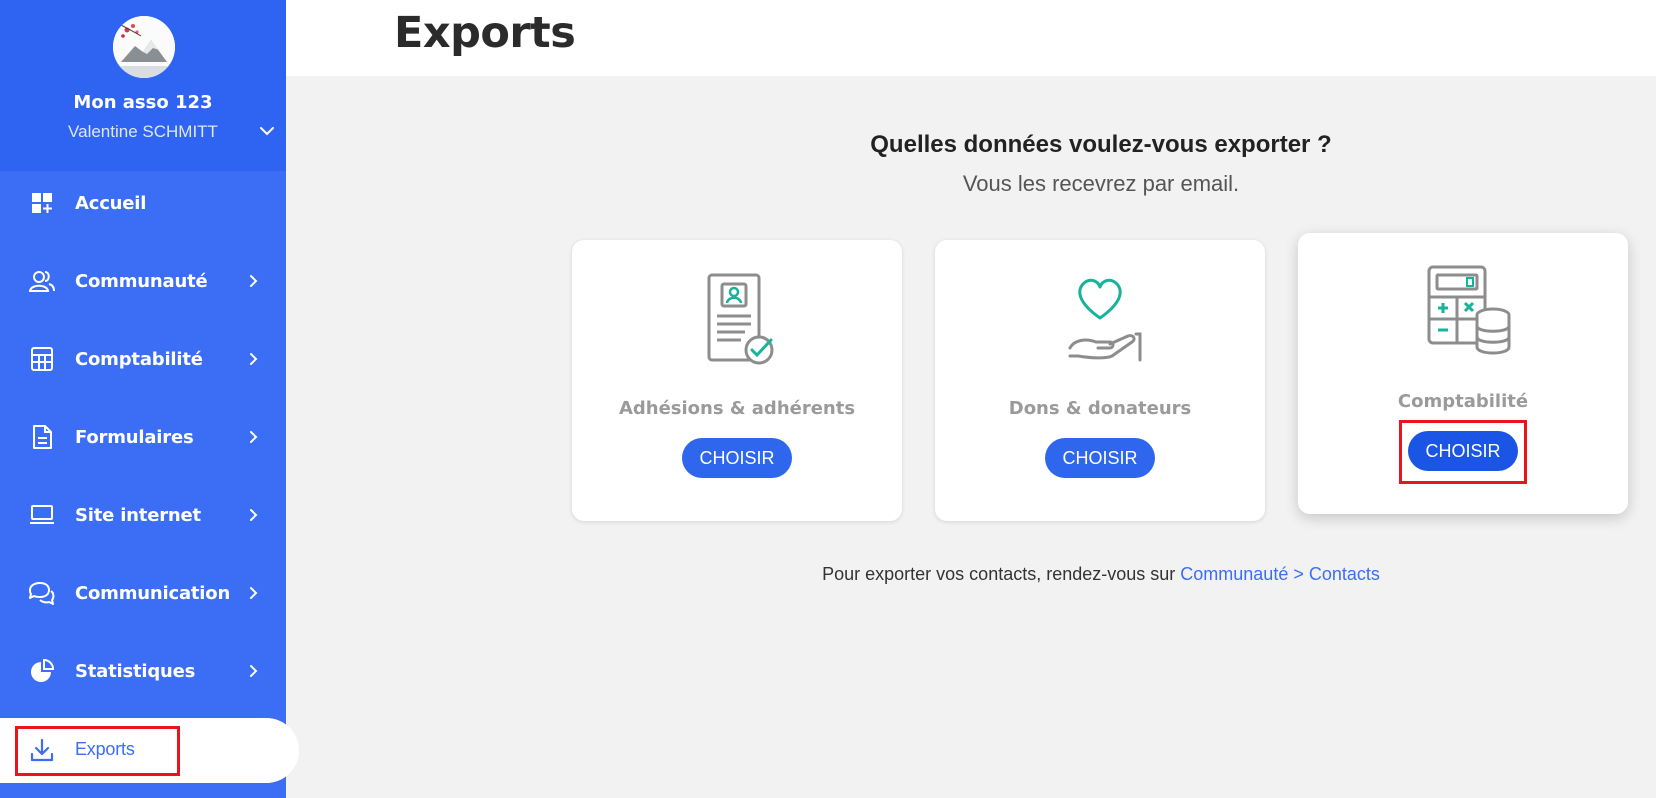 The image size is (1656, 798). I want to click on calculator-icon, so click(42, 359).